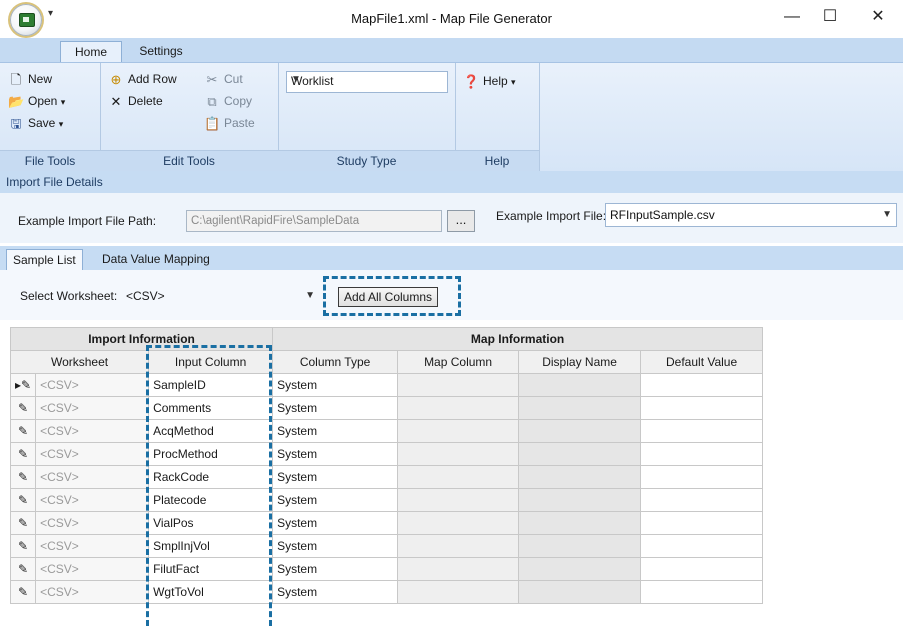  Describe the element at coordinates (79, 362) in the screenshot. I see `worksheet-column-header: Worksheet` at that location.